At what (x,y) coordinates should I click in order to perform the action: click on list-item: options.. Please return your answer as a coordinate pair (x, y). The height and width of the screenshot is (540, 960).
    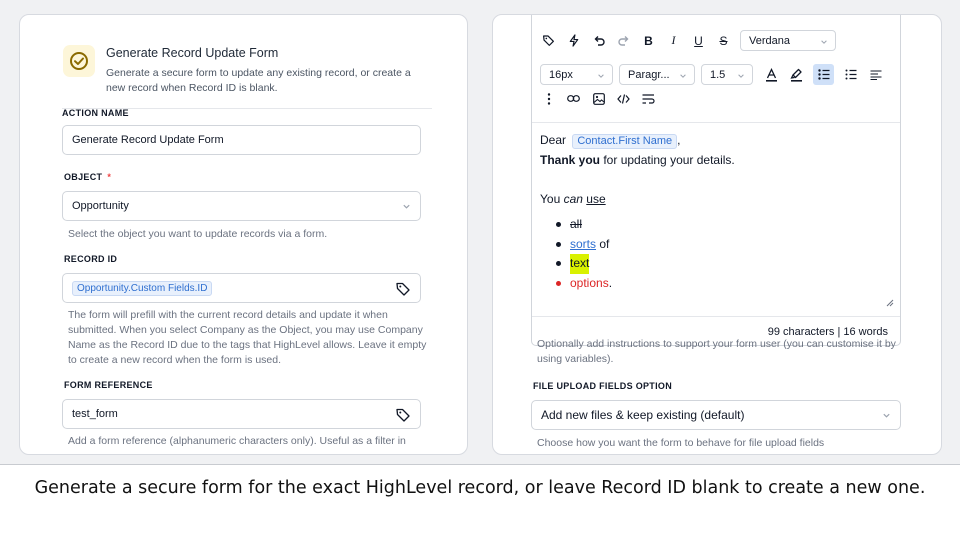
    Looking at the image, I should click on (715, 284).